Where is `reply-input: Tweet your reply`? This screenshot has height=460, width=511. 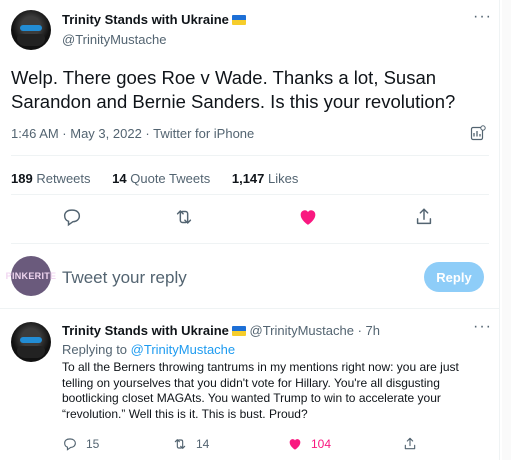
reply-input: Tweet your reply is located at coordinates (124, 278).